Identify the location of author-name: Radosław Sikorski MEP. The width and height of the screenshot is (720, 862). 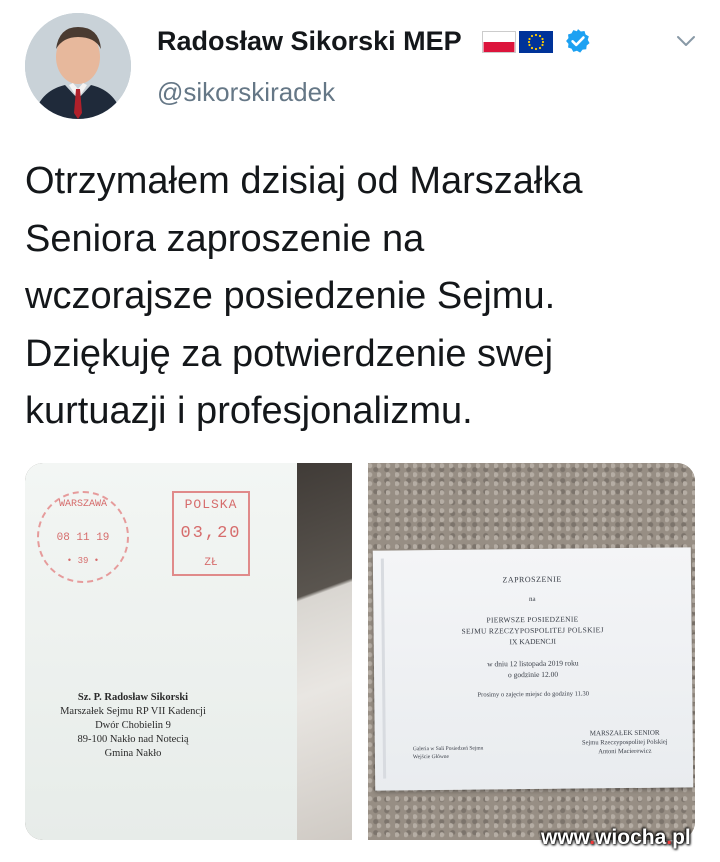
(309, 41).